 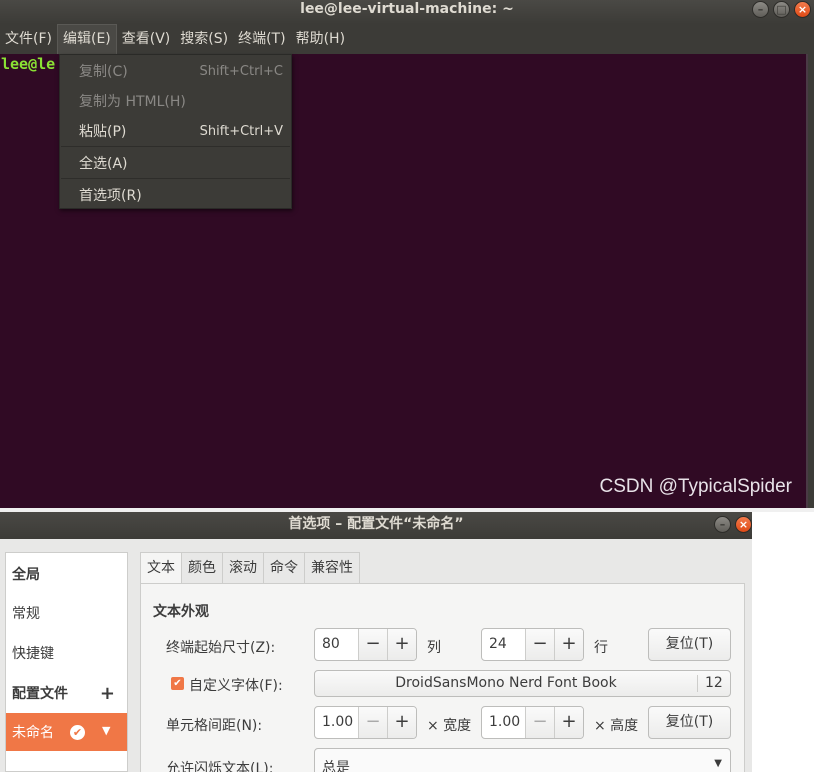 What do you see at coordinates (103, 164) in the screenshot?
I see `menu-item-label: 全选(A)` at bounding box center [103, 164].